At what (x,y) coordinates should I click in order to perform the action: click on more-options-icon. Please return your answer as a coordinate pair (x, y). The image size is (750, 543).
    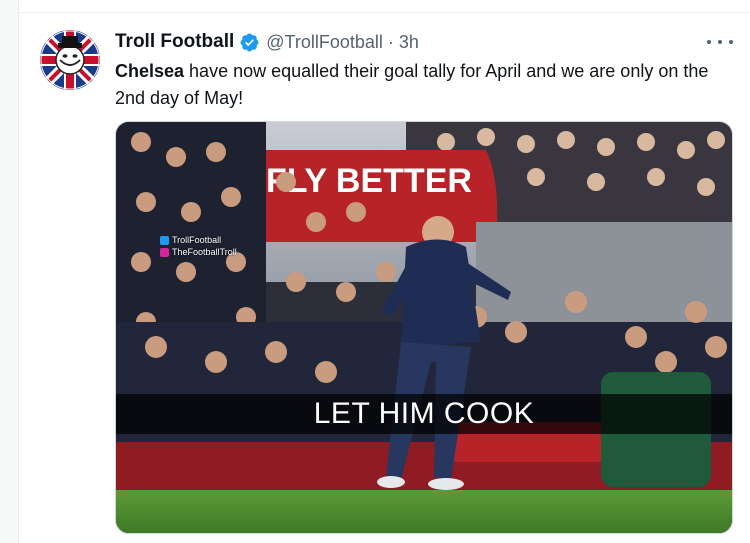
    Looking at the image, I should click on (720, 42).